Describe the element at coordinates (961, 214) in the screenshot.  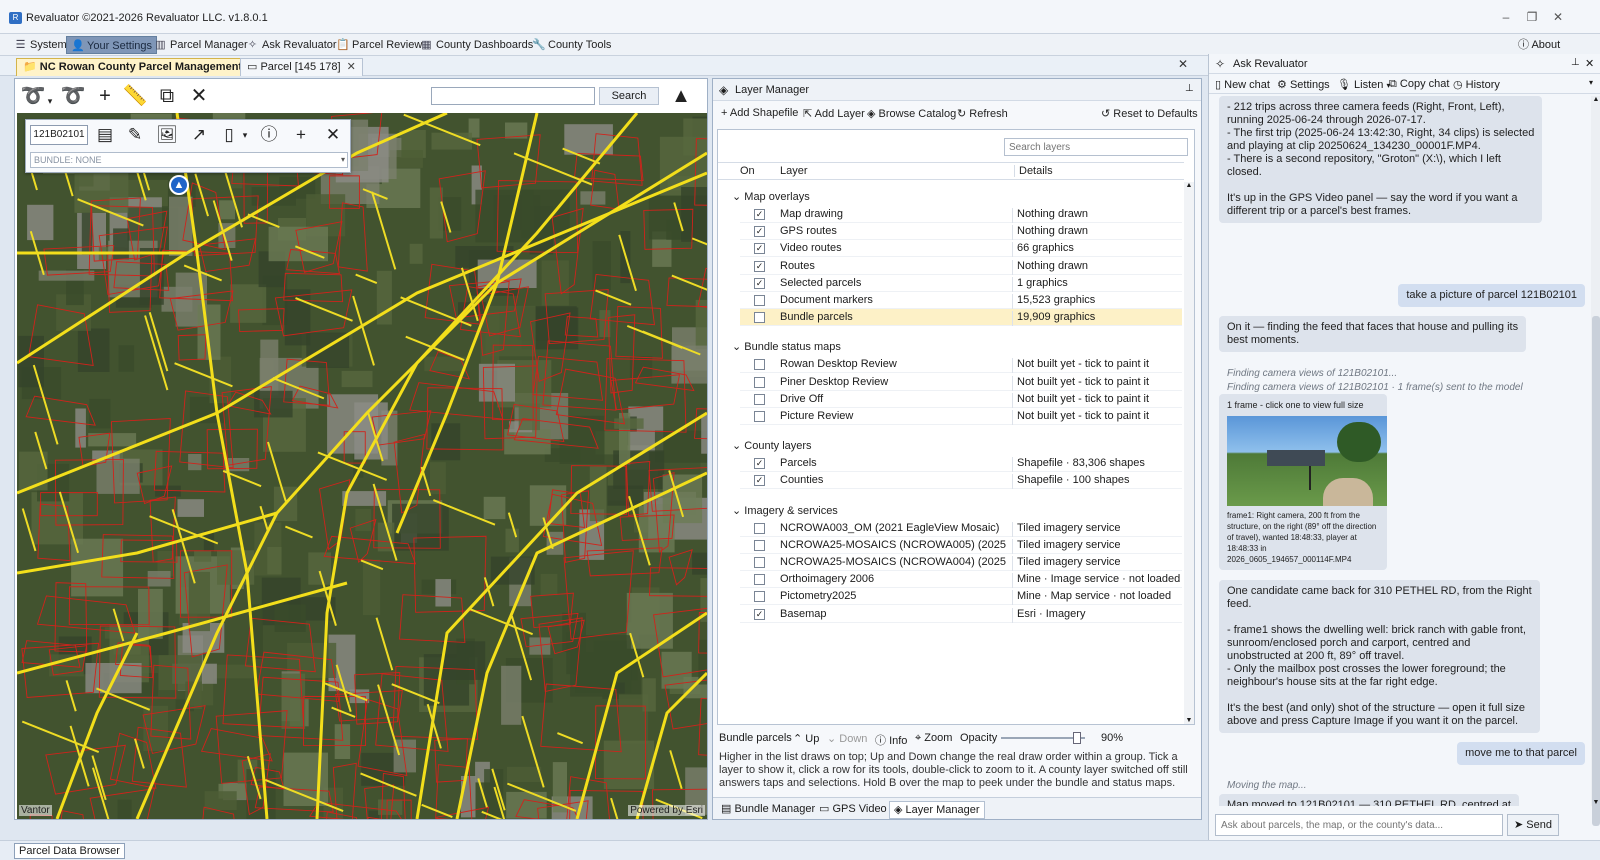
I see `layer-row: ✓ Map drawing Nothing drawn` at that location.